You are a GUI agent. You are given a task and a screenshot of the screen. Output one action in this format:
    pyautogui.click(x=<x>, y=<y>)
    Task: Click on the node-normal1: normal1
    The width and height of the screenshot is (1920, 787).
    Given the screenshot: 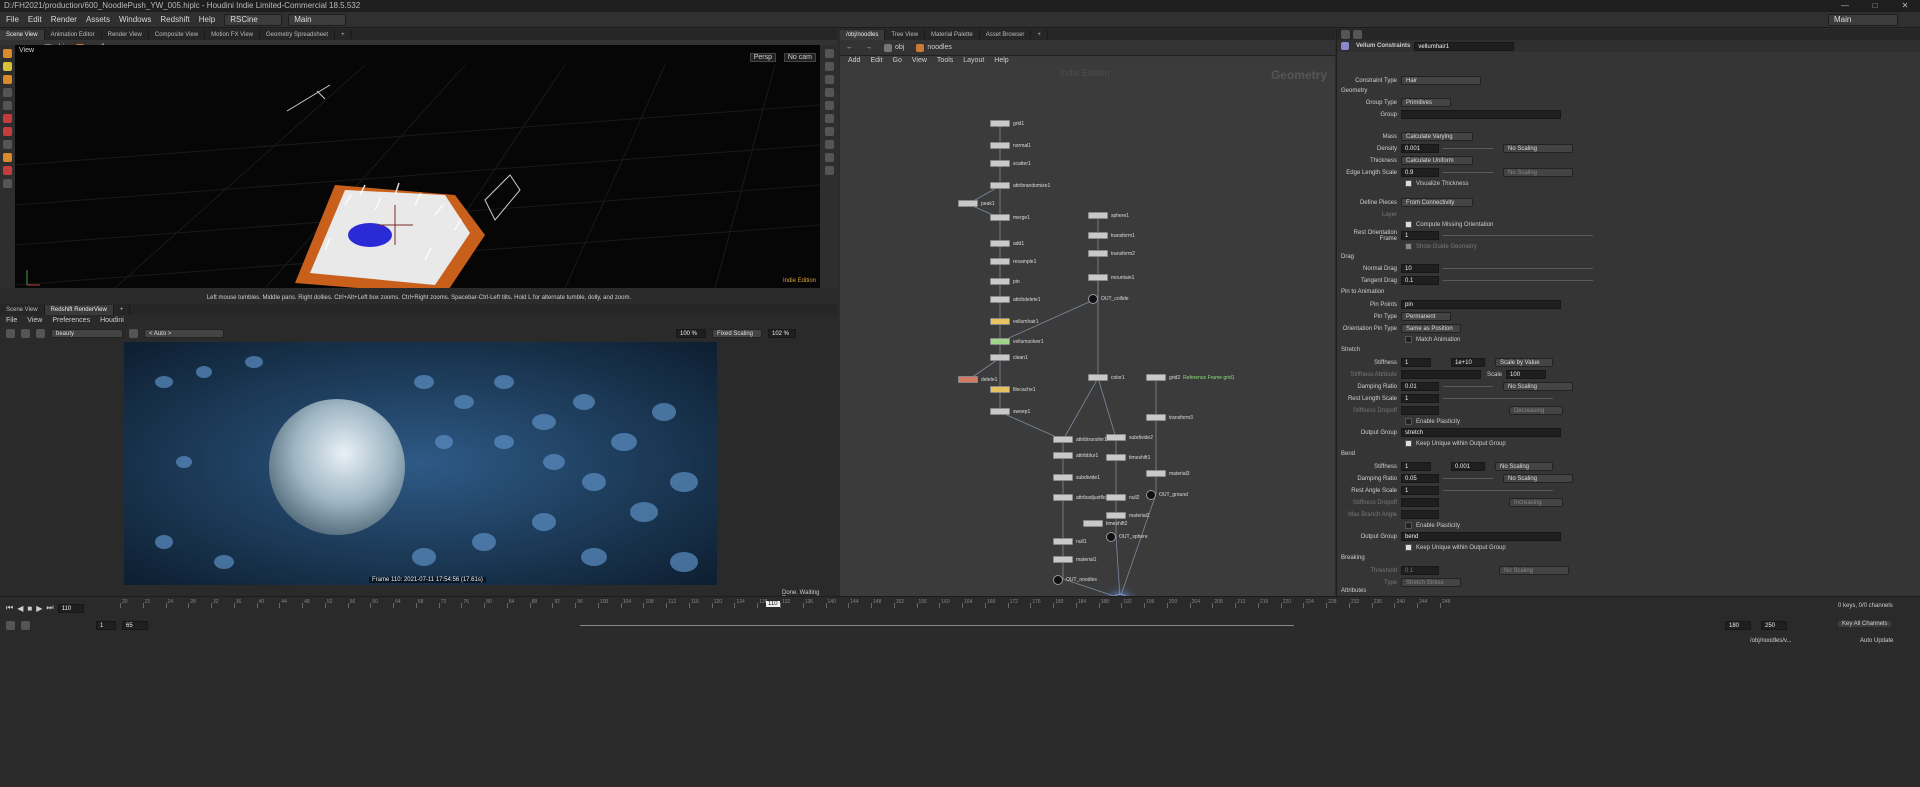 What is the action you would take?
    pyautogui.click(x=1010, y=145)
    